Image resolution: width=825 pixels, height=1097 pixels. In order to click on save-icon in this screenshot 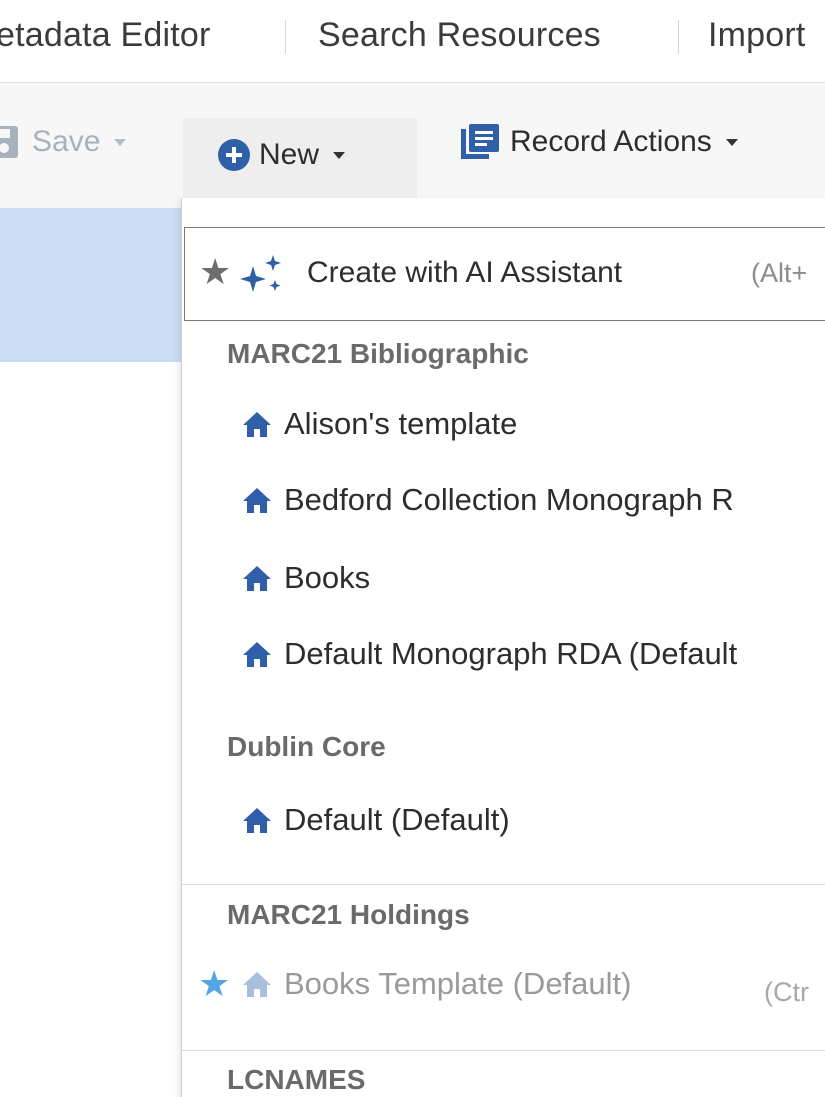, I will do `click(9, 142)`.